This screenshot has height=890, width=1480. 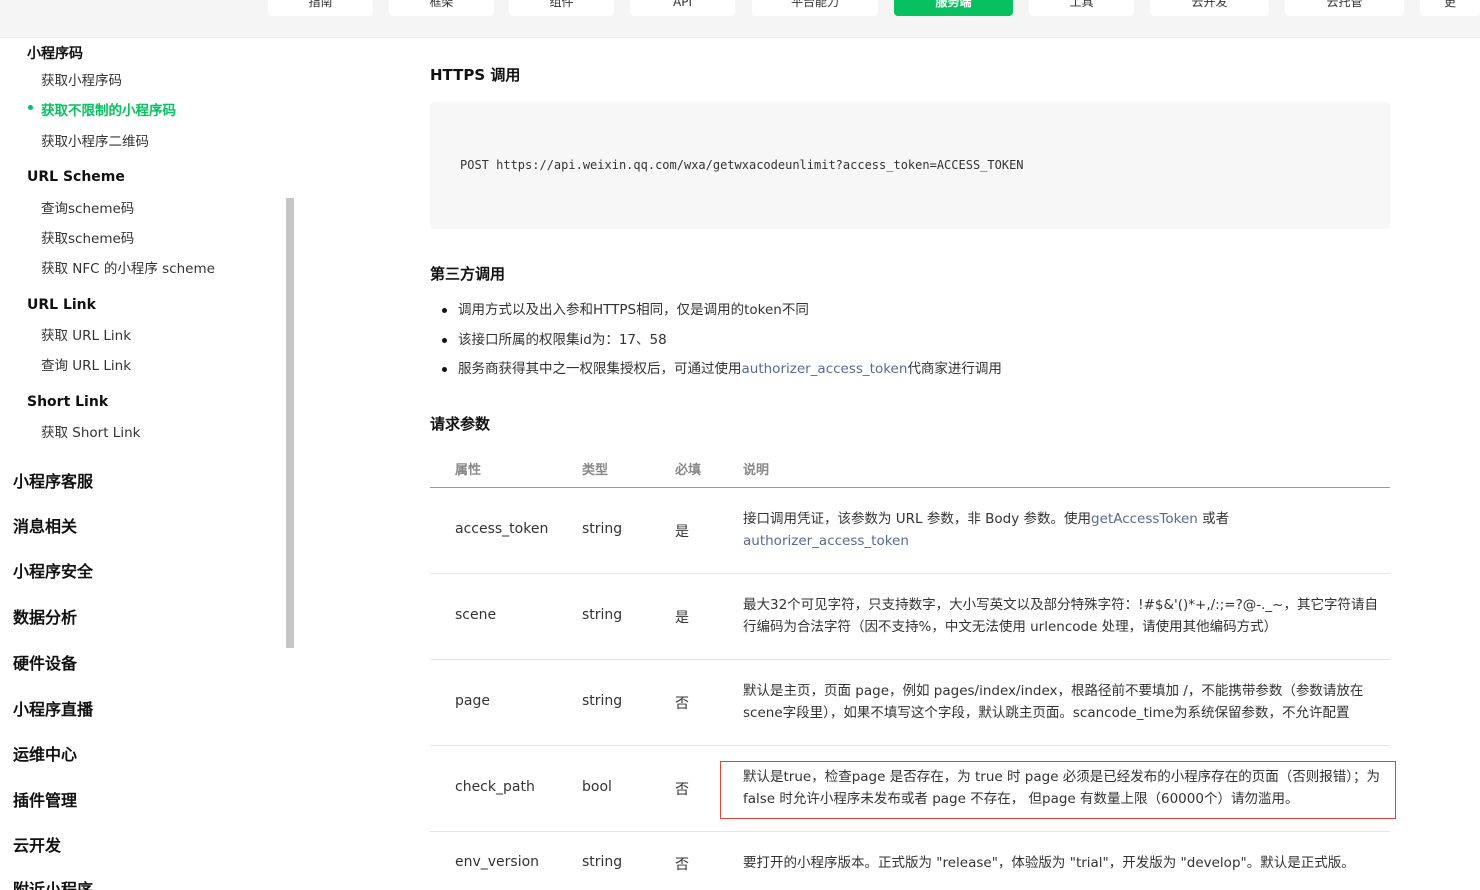 I want to click on sidebar-top-customer-service: 小程序客服, so click(x=53, y=480).